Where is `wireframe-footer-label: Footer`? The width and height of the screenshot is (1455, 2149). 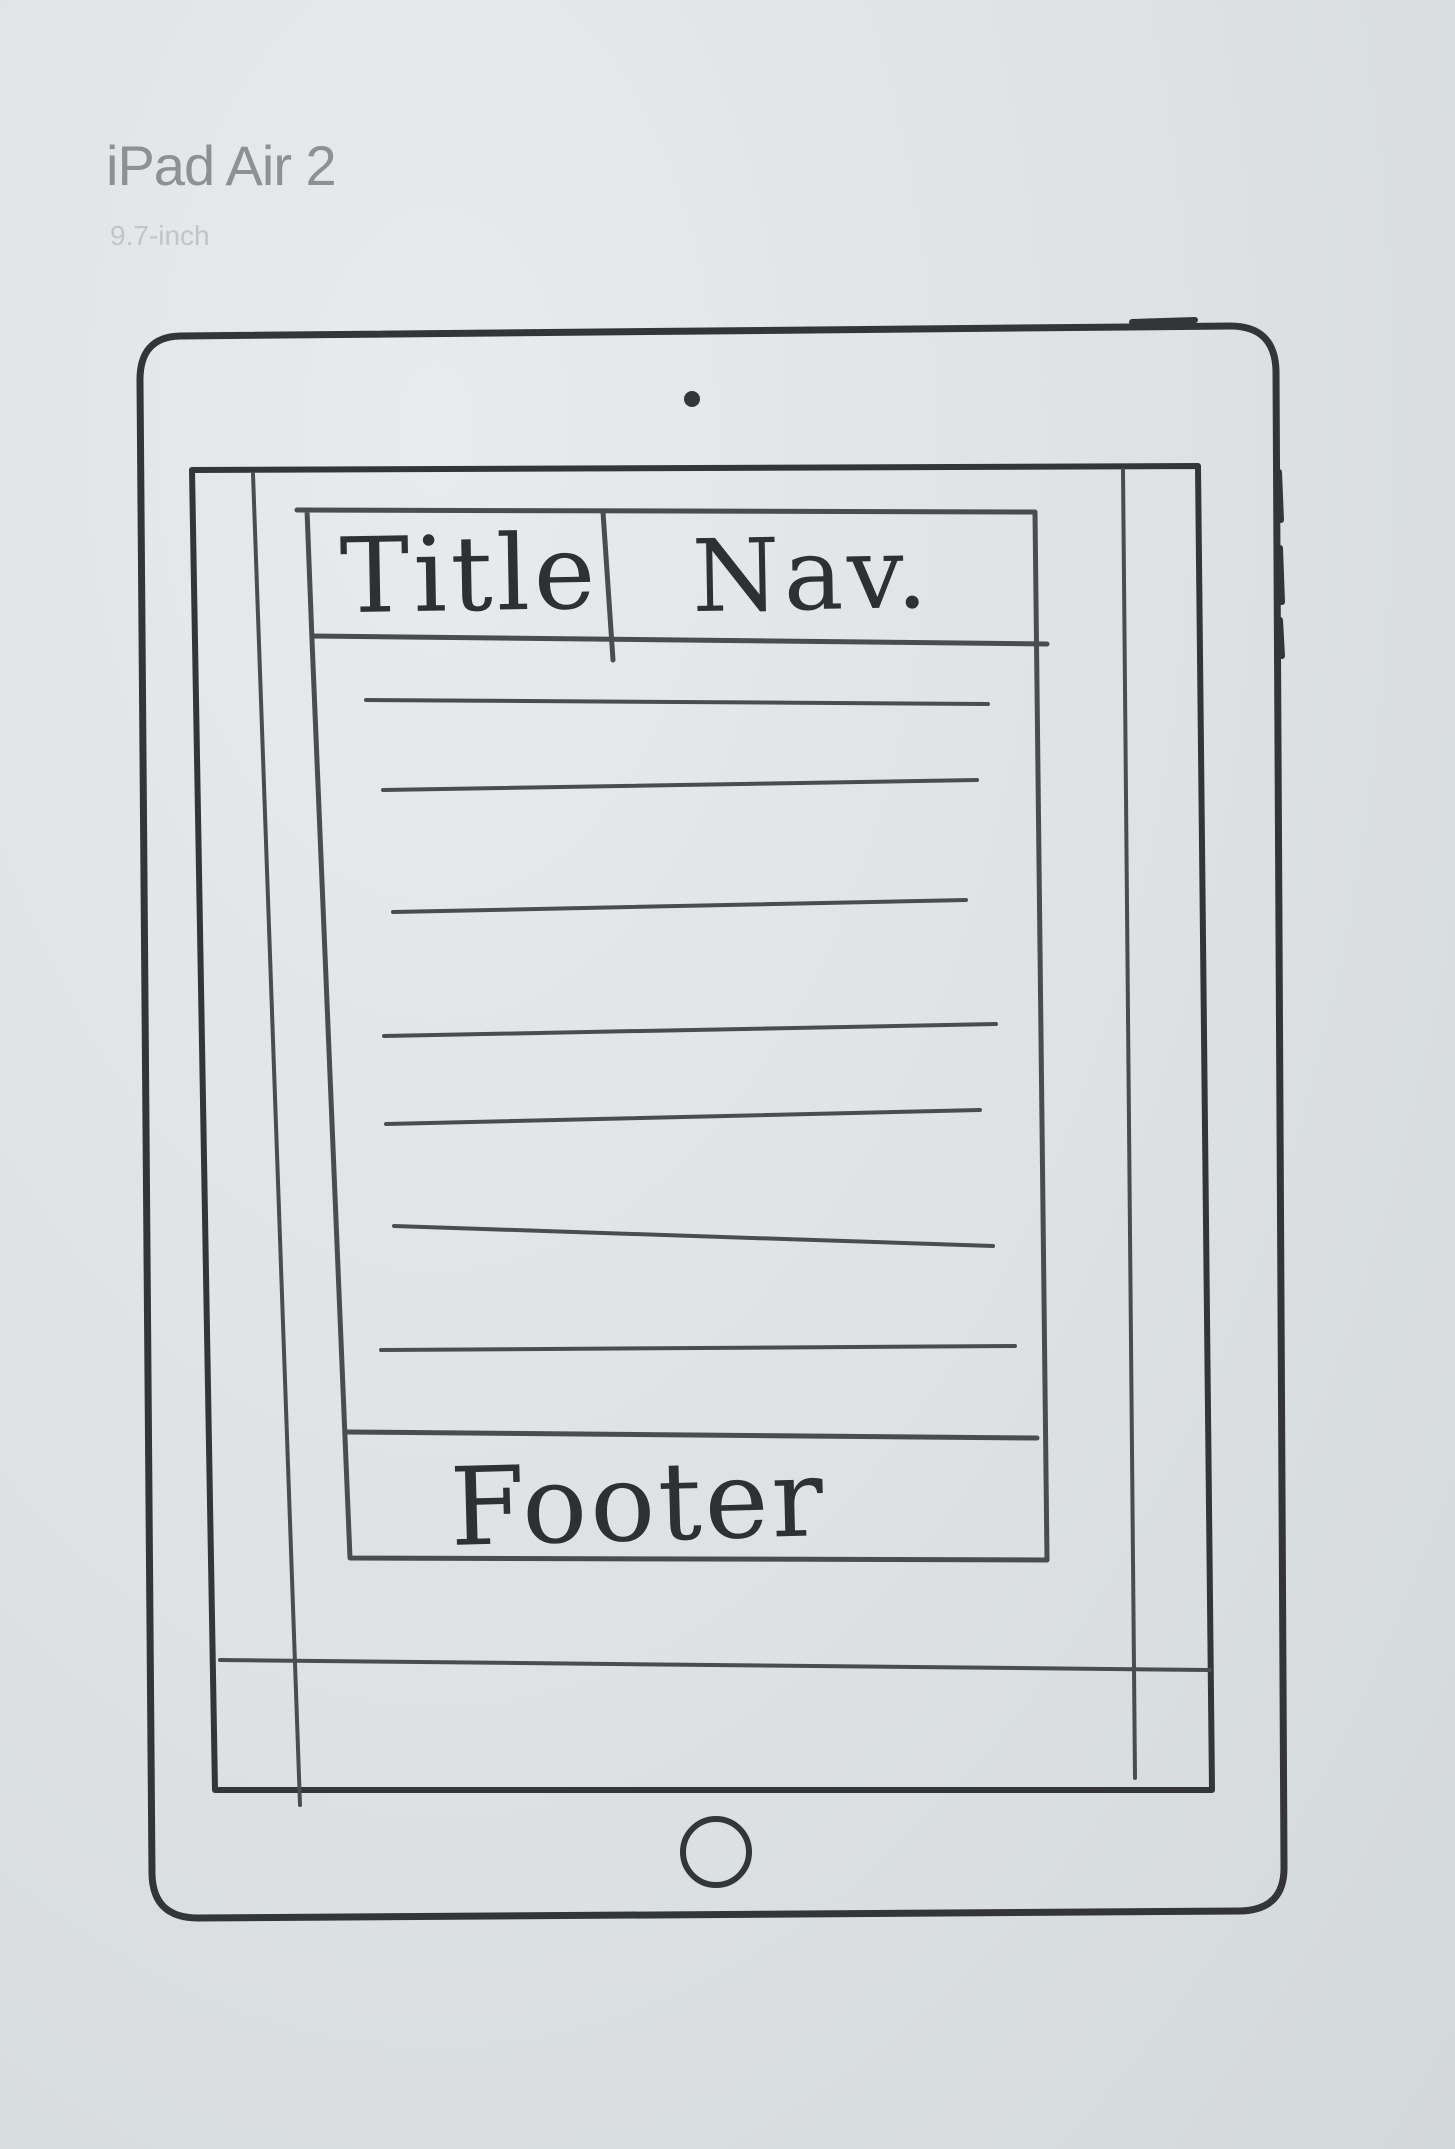 wireframe-footer-label: Footer is located at coordinates (638, 1503).